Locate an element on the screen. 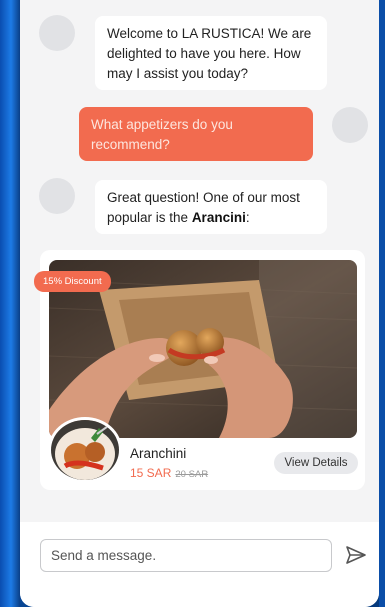  user-message: What appetizers do you recommend? is located at coordinates (196, 134).